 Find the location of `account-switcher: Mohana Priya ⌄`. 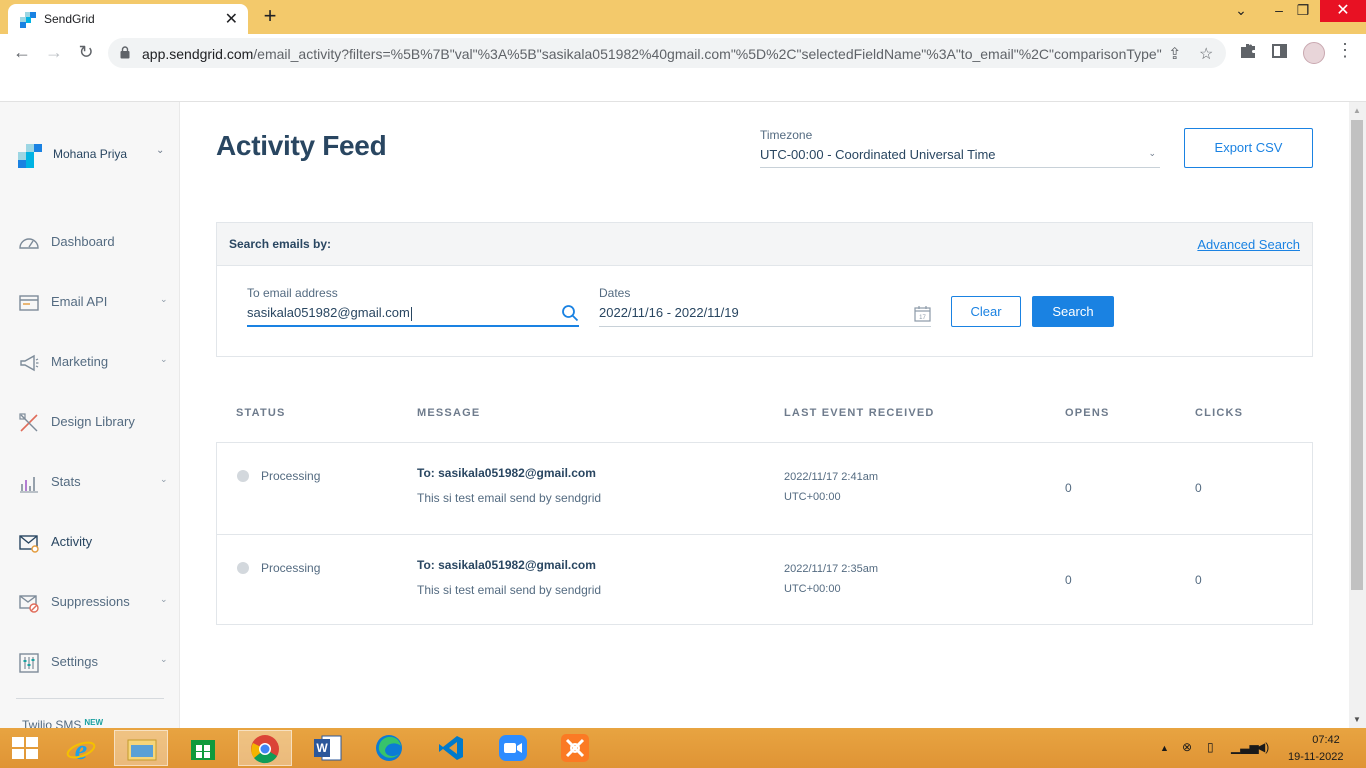

account-switcher: Mohana Priya ⌄ is located at coordinates (93, 155).